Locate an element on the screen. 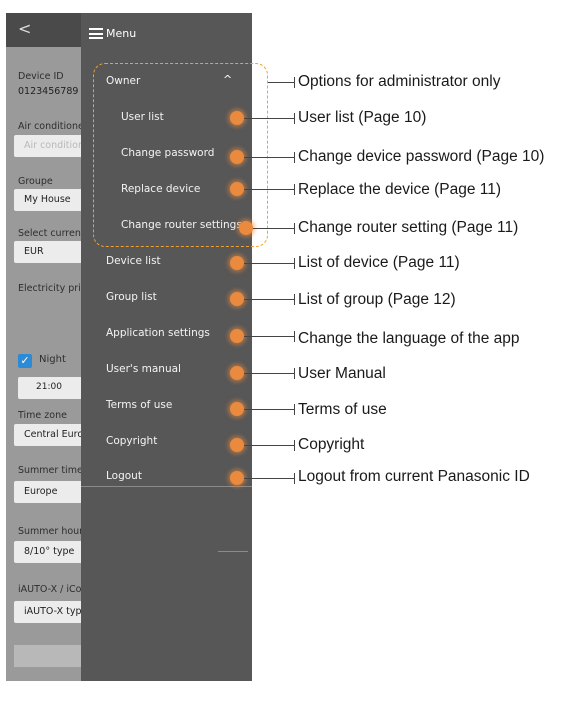  annotation-terms: Terms of use is located at coordinates (342, 409).